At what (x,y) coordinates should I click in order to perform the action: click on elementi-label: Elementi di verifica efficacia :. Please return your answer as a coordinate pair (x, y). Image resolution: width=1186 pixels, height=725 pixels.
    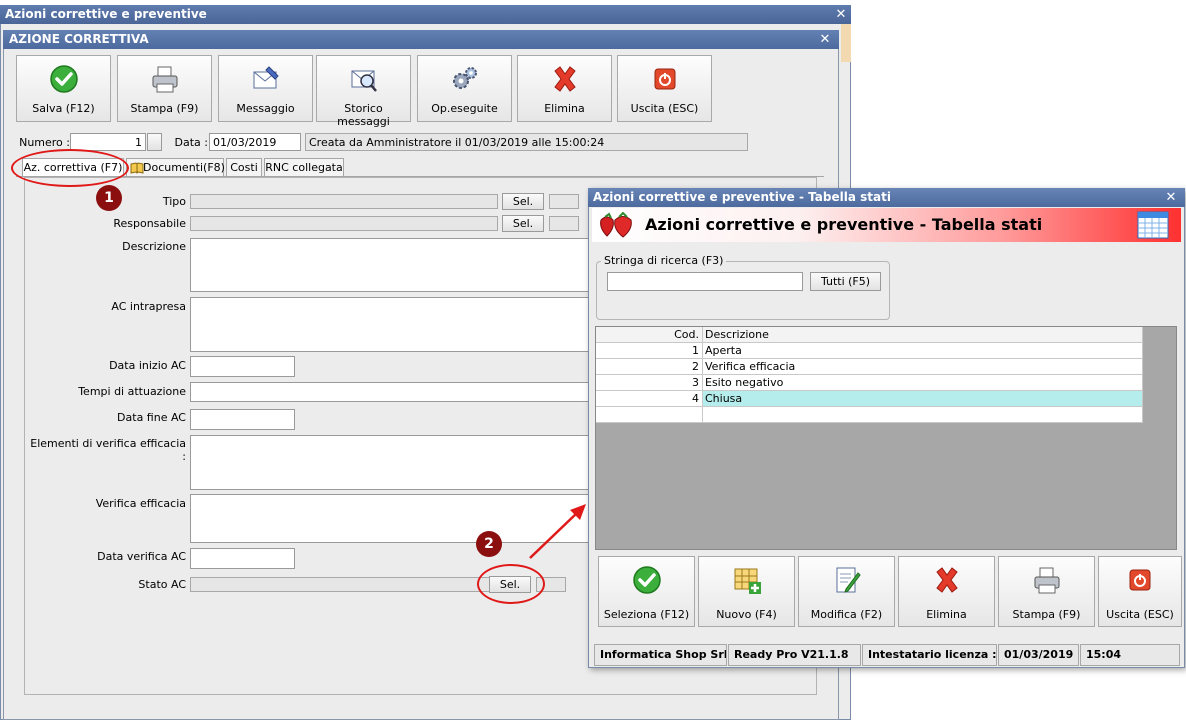
    Looking at the image, I should click on (108, 450).